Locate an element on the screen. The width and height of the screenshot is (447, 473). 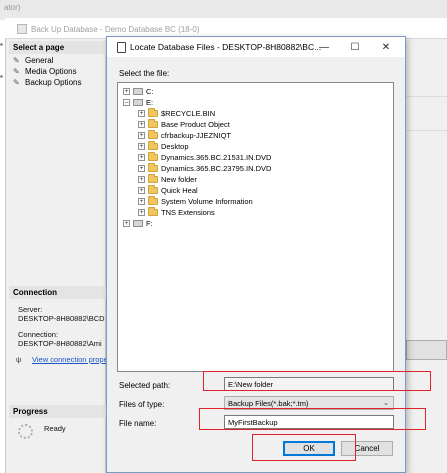
page-item-general: ✎ General is located at coordinates (33, 60).